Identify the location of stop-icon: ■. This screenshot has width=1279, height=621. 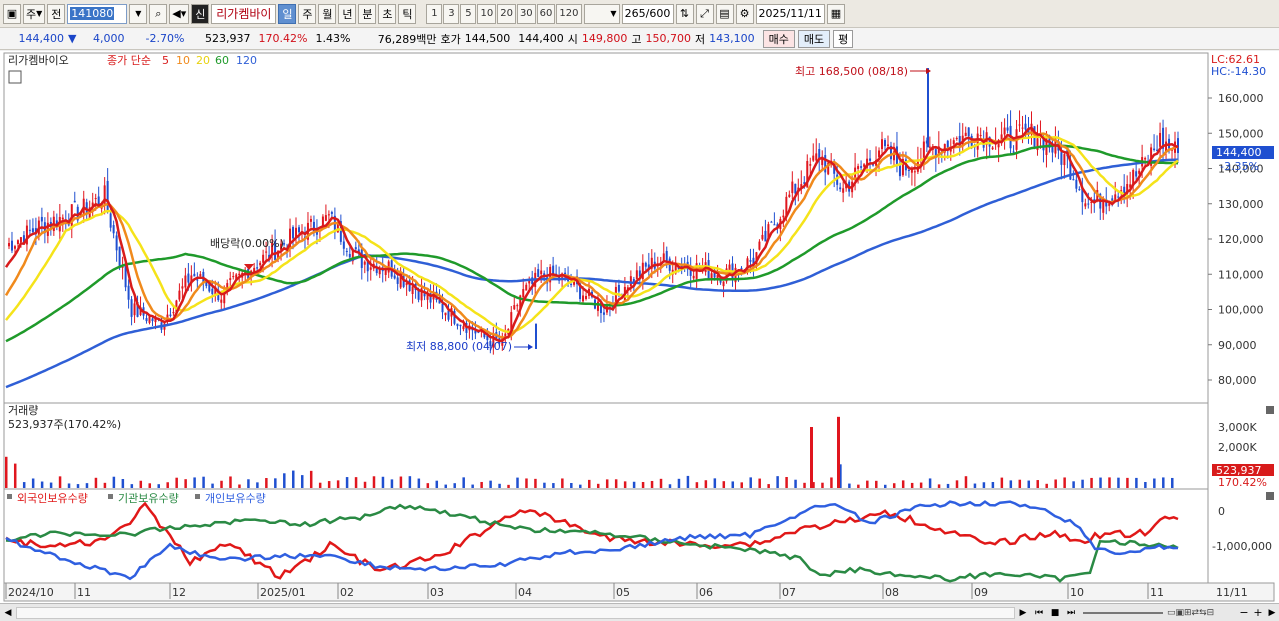
(1055, 613).